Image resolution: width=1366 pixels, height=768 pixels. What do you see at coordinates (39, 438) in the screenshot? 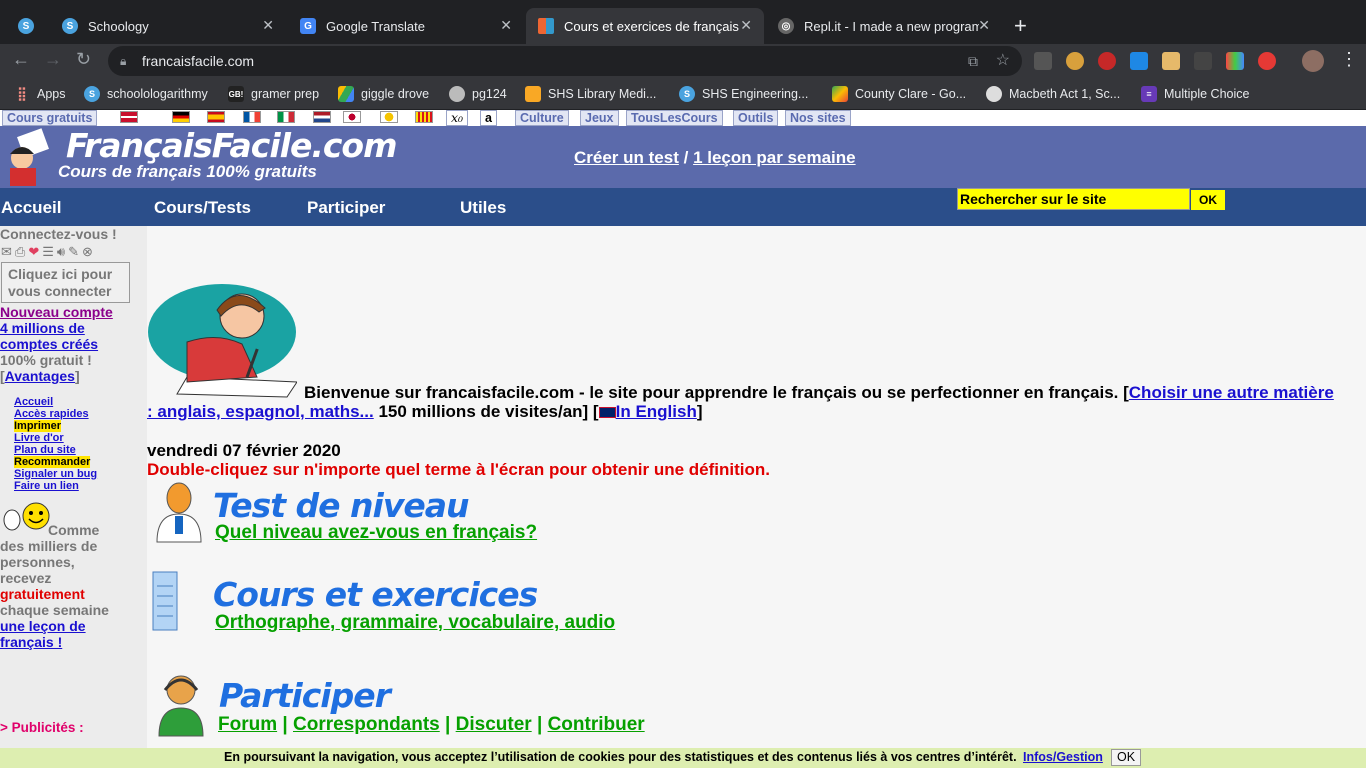
I see `sidebar-link-livre-dor: Livre d'or` at bounding box center [39, 438].